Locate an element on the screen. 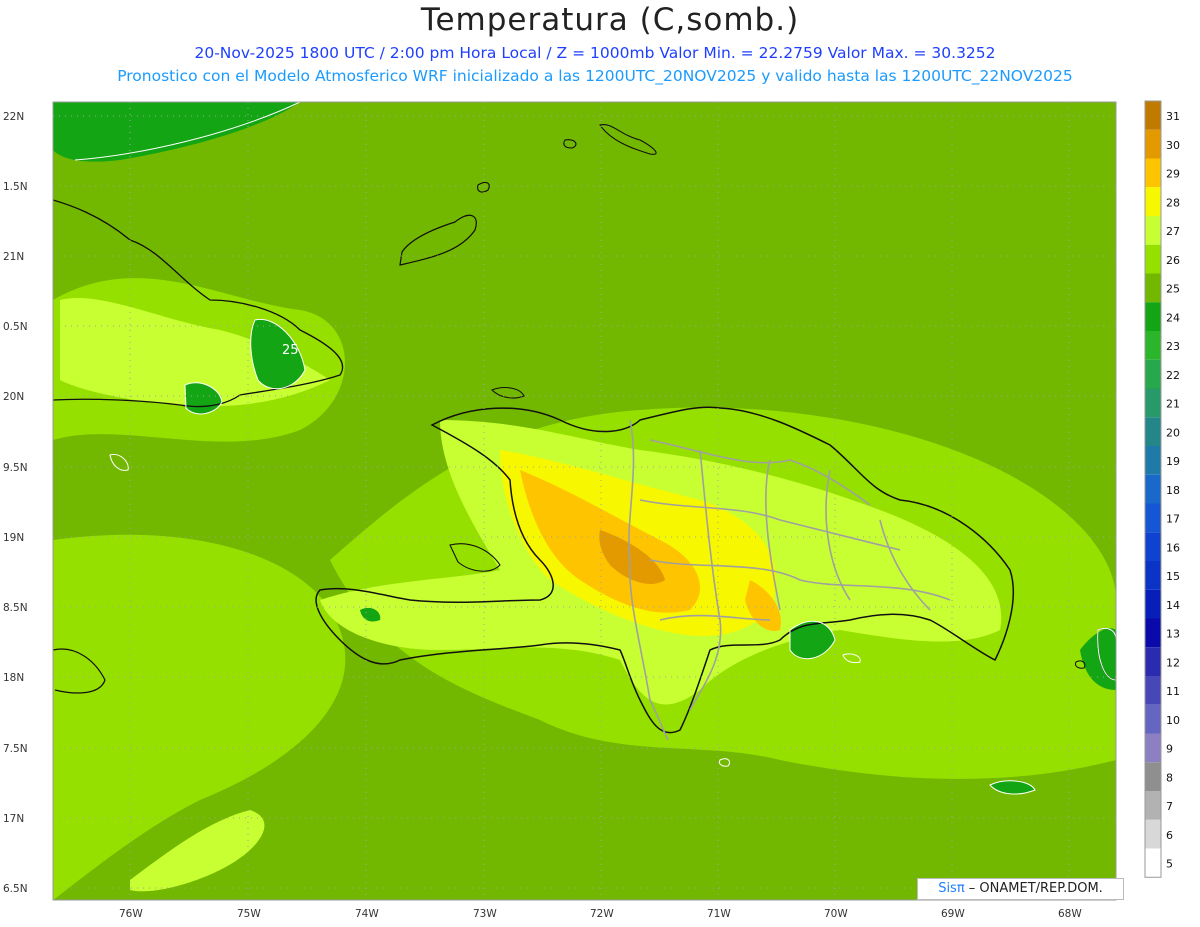 This screenshot has width=1200, height=927. colorbar-label: 7 is located at coordinates (1169, 806).